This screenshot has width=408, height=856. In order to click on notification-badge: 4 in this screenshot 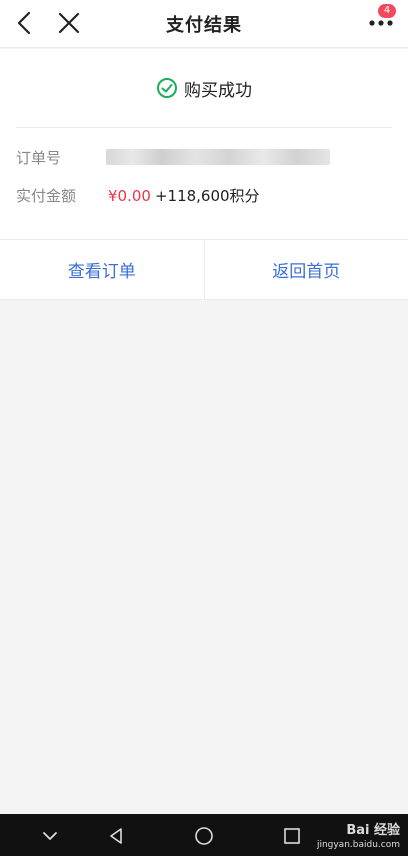, I will do `click(387, 11)`.